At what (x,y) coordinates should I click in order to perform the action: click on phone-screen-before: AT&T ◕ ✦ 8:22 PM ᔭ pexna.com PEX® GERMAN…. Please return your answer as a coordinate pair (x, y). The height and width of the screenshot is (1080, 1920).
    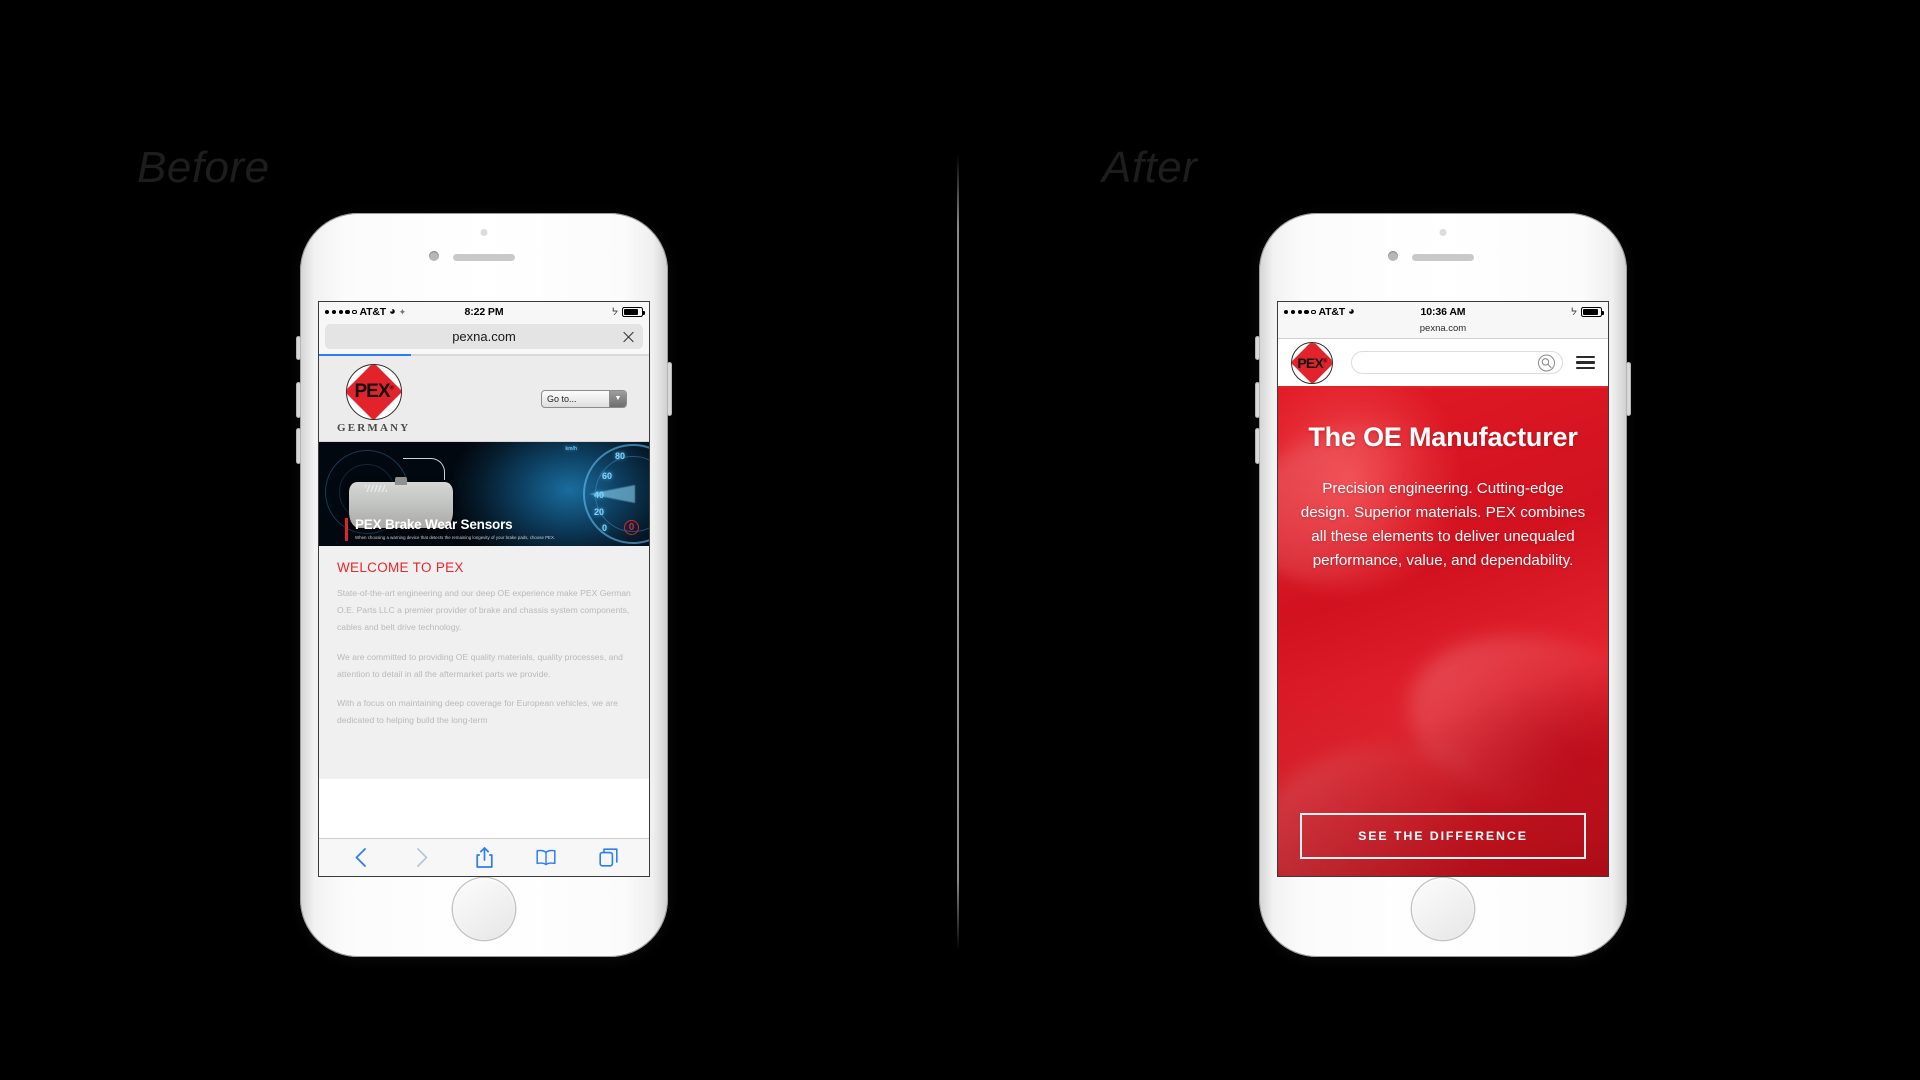
    Looking at the image, I should click on (484, 589).